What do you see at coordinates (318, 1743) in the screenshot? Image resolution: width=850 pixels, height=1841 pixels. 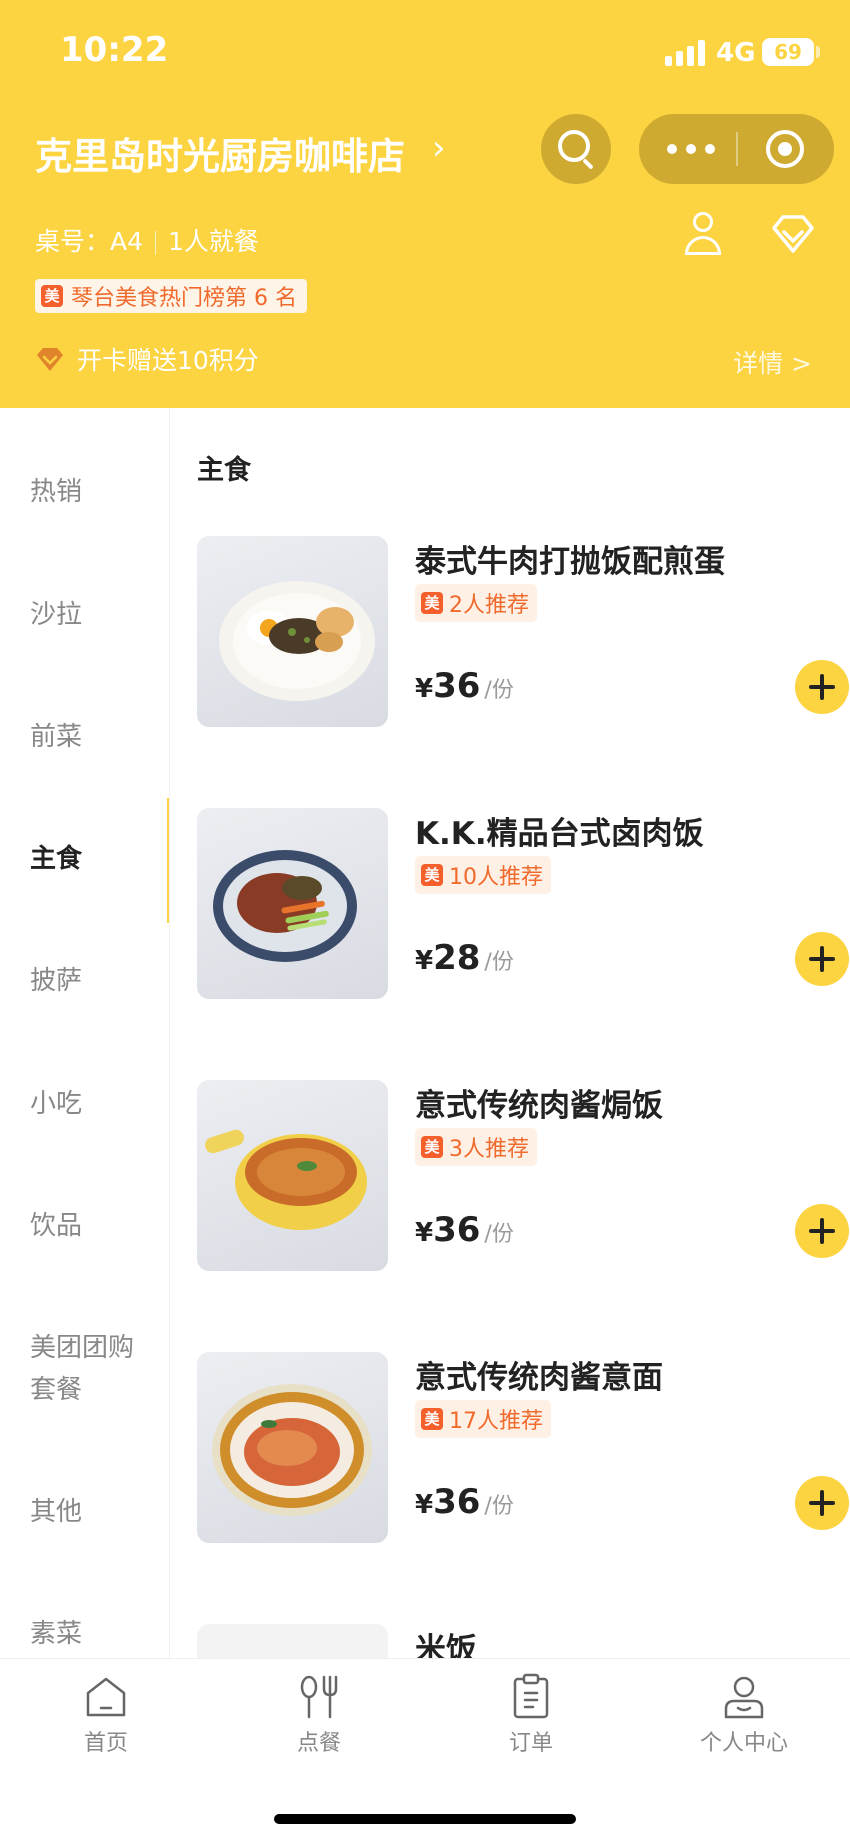 I see `tab-label: 点餐` at bounding box center [318, 1743].